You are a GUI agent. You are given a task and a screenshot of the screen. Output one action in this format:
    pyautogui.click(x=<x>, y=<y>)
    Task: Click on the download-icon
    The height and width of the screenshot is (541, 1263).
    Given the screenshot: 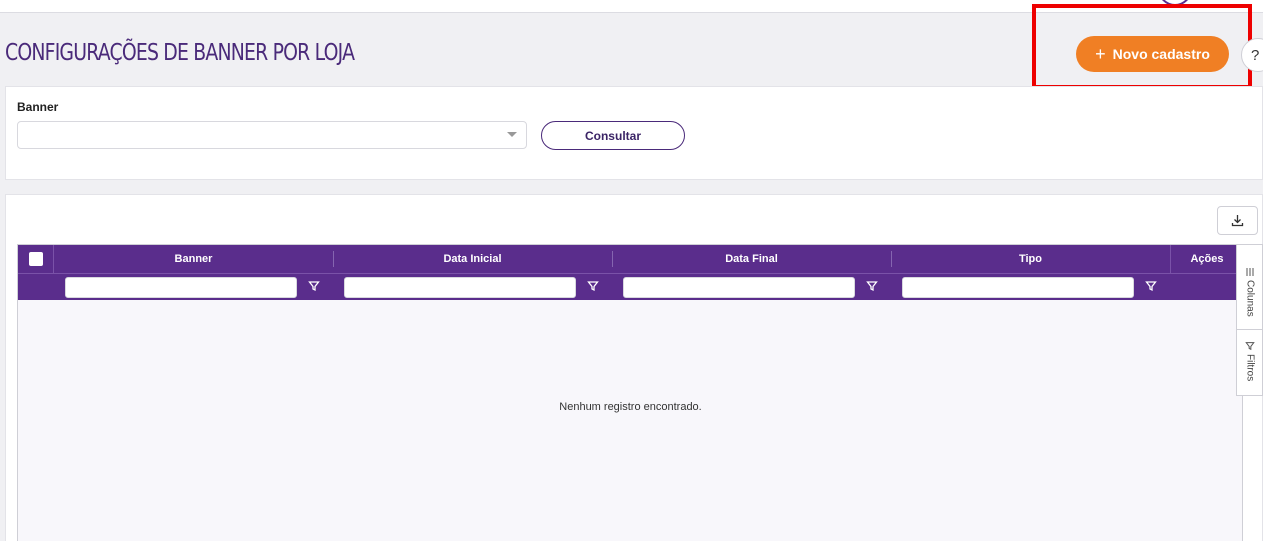 What is the action you would take?
    pyautogui.click(x=1237, y=221)
    